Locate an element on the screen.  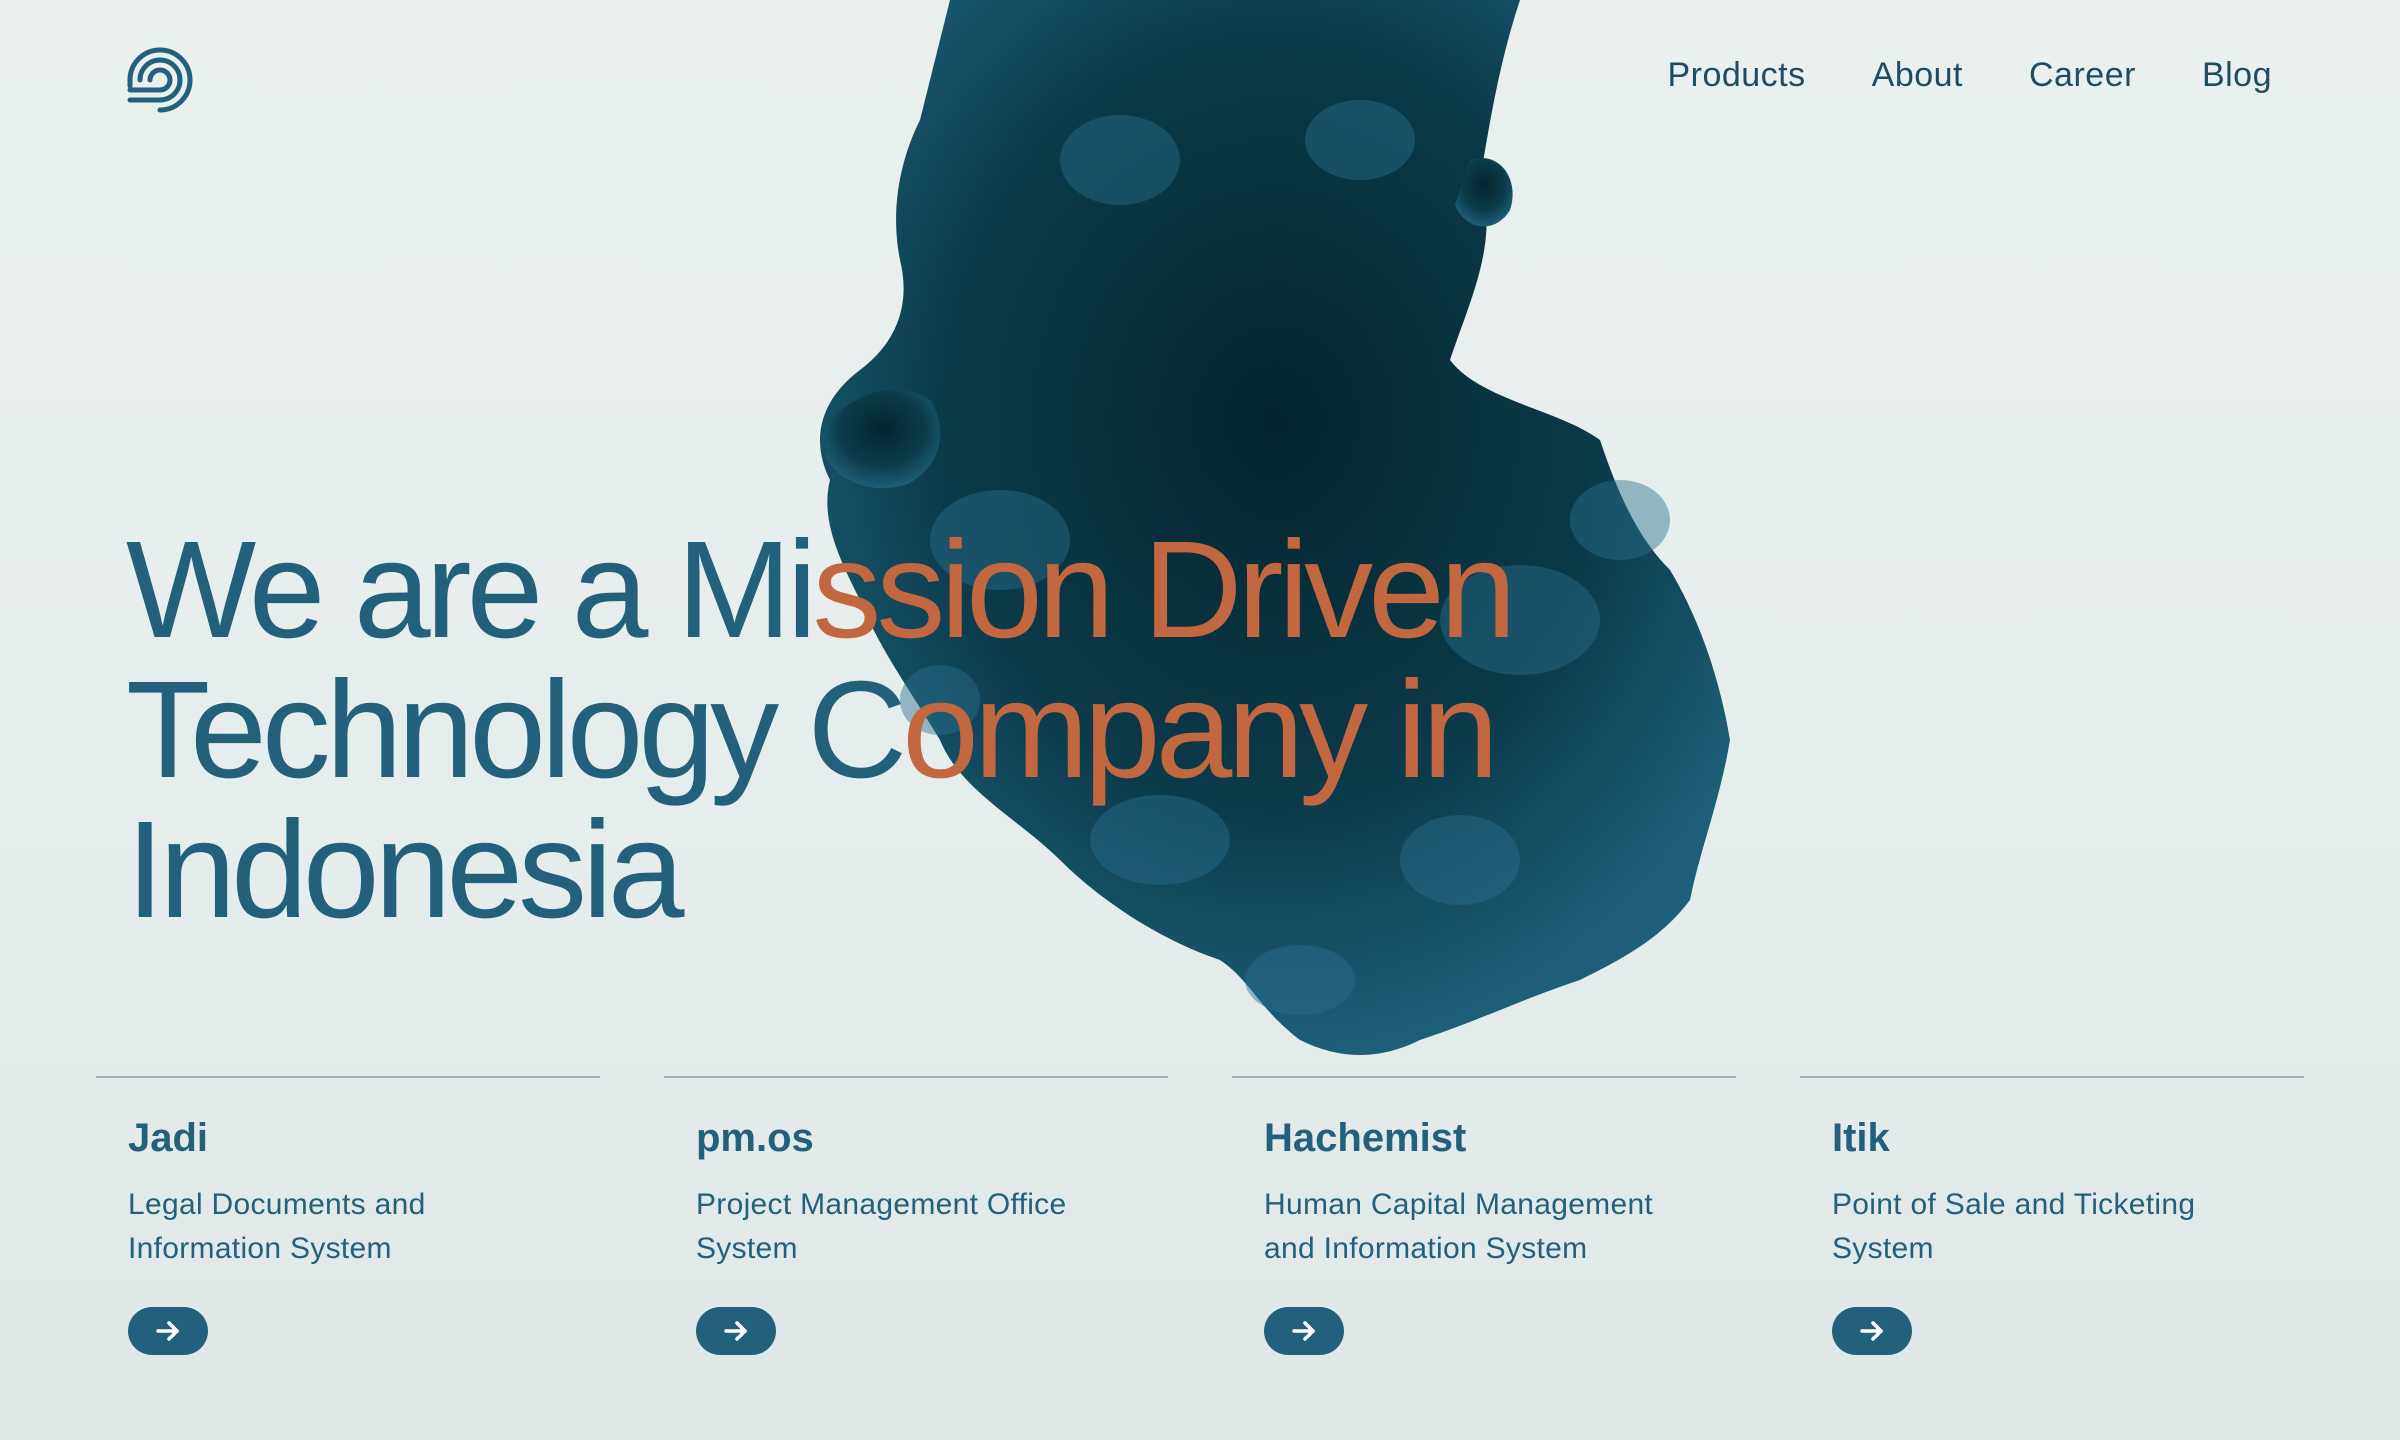
product-name: Itik is located at coordinates (1861, 1138).